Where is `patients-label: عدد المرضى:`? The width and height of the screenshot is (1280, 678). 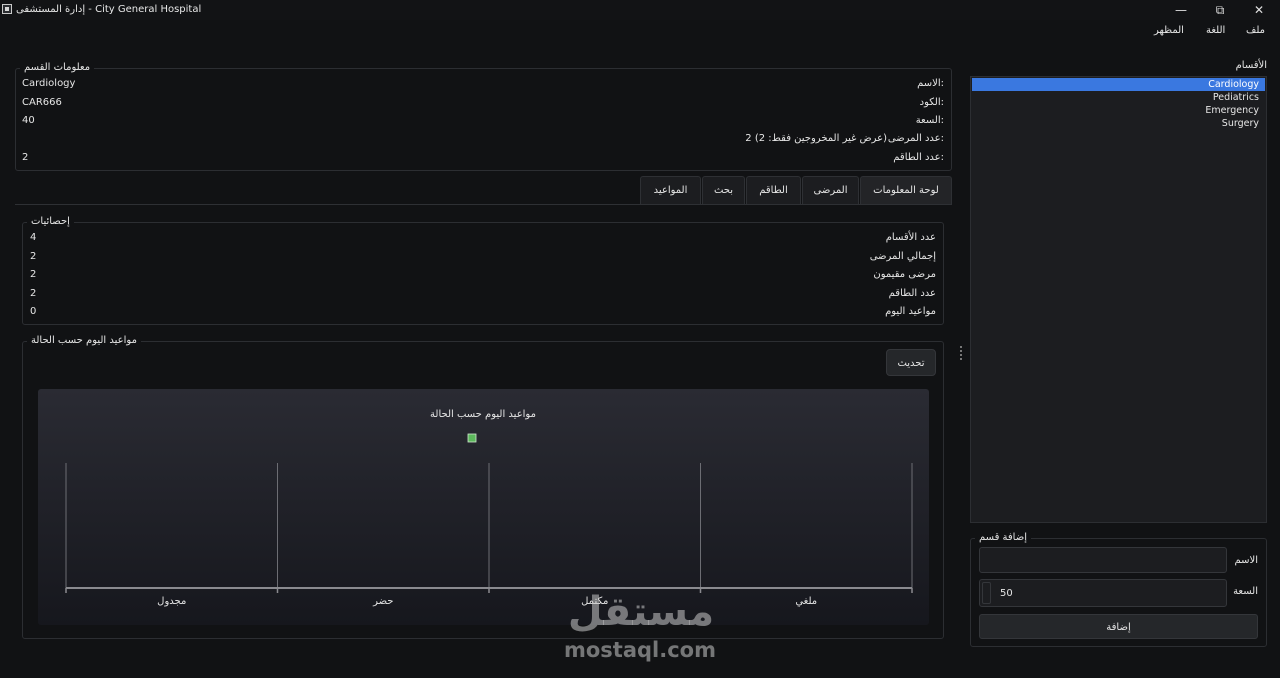
patients-label: عدد المرضى: is located at coordinates (915, 138).